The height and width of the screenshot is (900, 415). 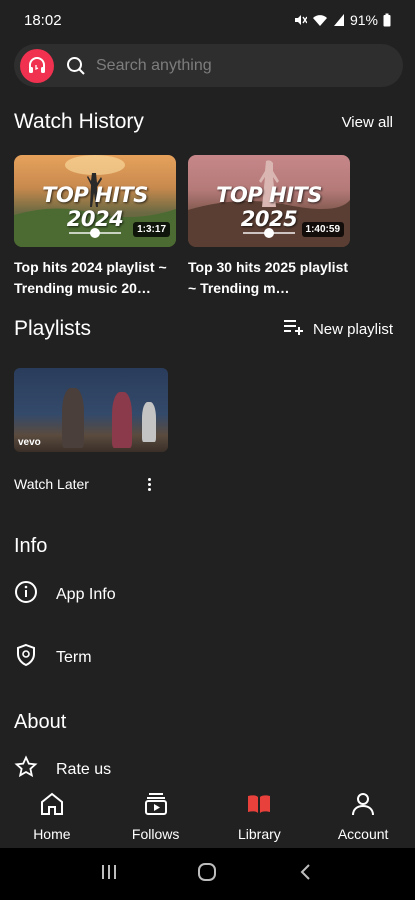 What do you see at coordinates (86, 594) in the screenshot?
I see `app-info-label: App Info` at bounding box center [86, 594].